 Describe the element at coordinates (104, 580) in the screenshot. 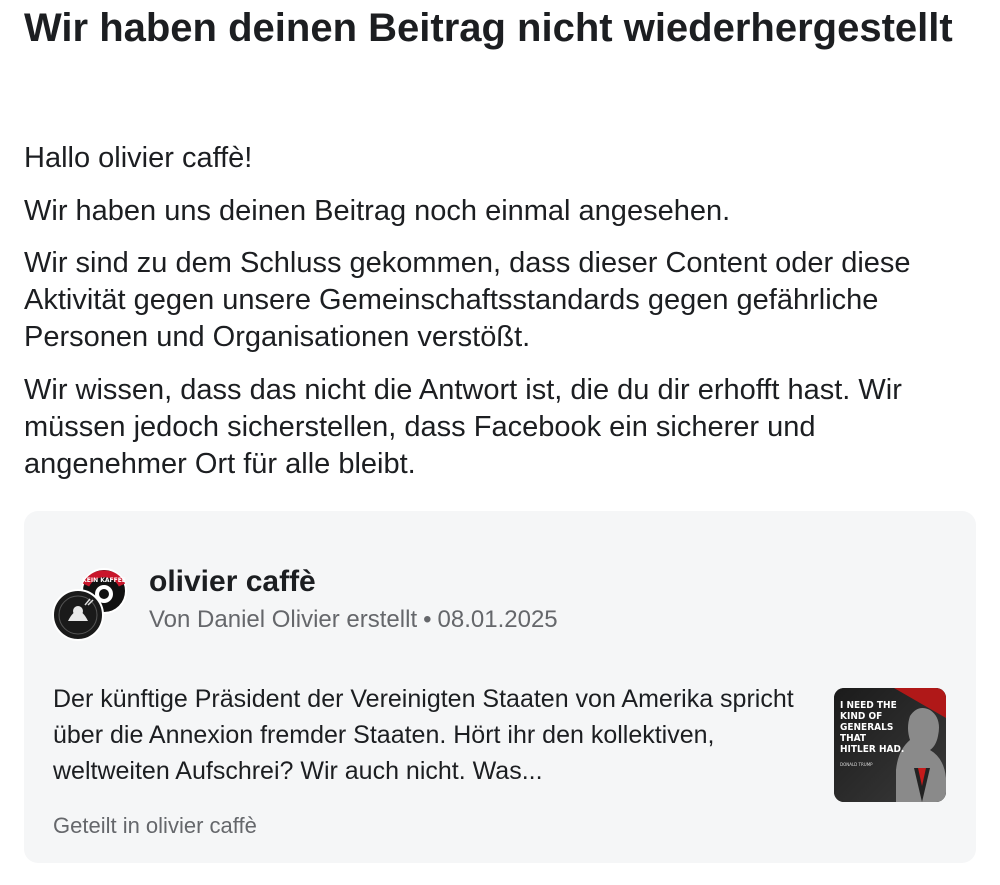

I see `avatar-badge-text: KEIN KAFFEE` at that location.